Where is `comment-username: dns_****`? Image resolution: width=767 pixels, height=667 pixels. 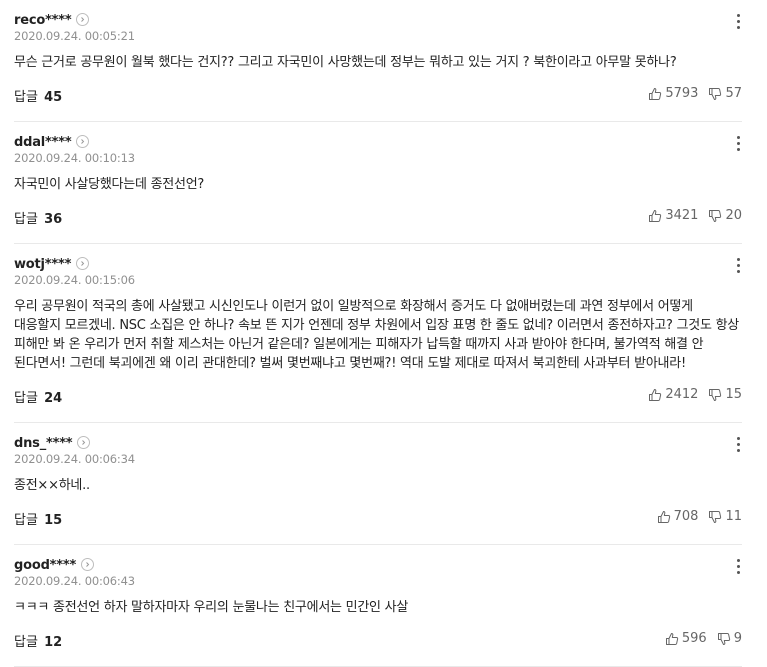 comment-username: dns_**** is located at coordinates (43, 443).